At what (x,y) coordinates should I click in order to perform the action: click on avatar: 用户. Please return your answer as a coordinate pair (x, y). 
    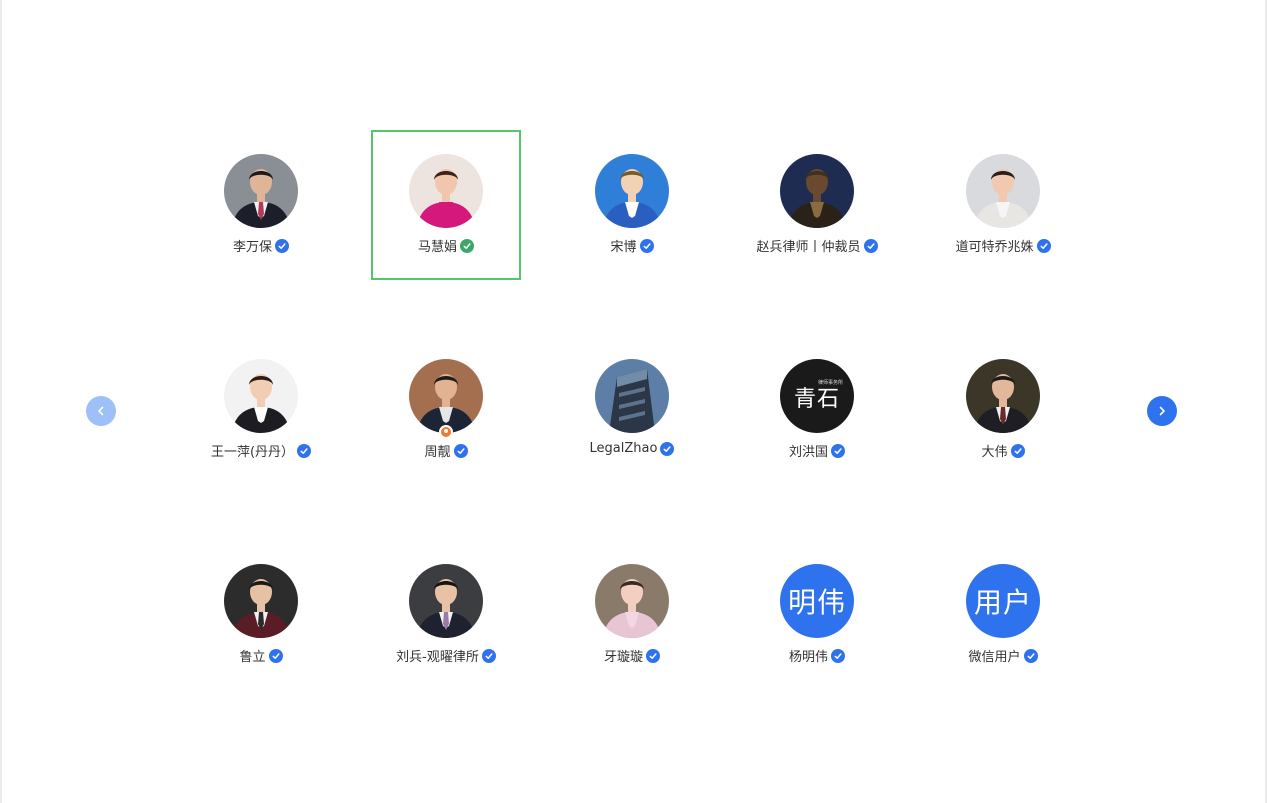
    Looking at the image, I should click on (1003, 601).